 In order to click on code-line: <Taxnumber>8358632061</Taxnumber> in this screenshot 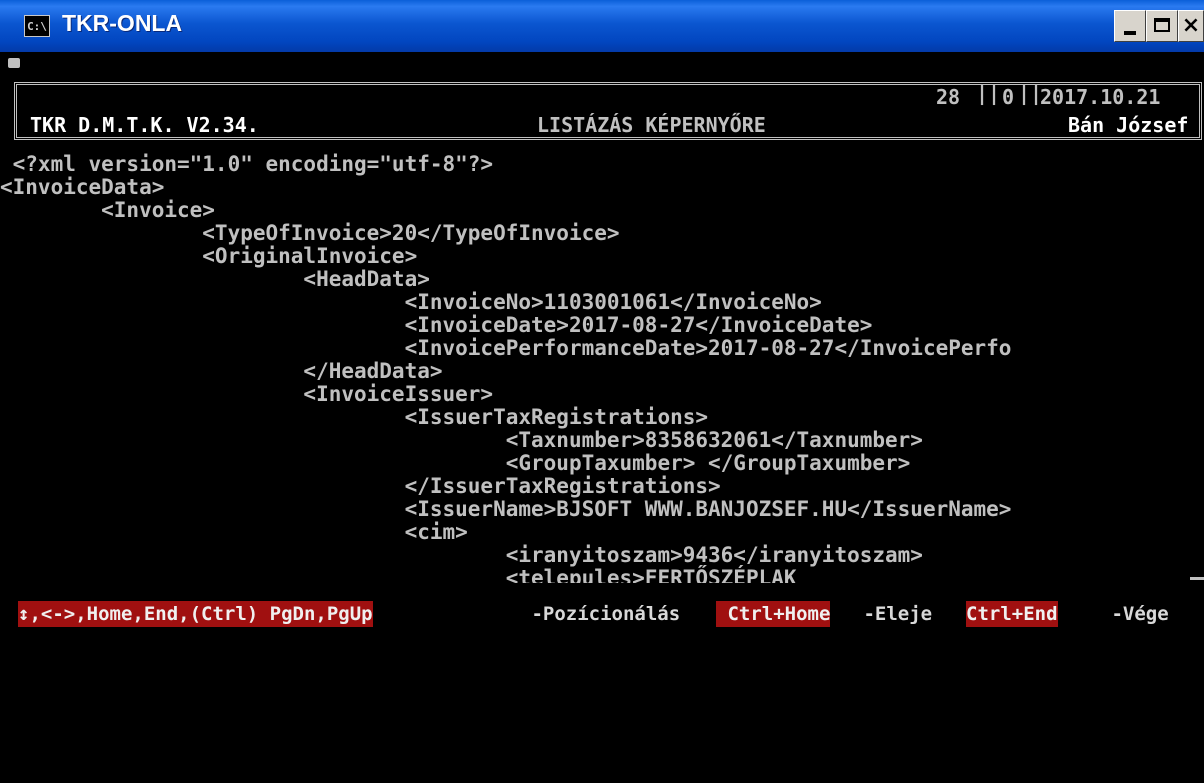, I will do `click(461, 440)`.